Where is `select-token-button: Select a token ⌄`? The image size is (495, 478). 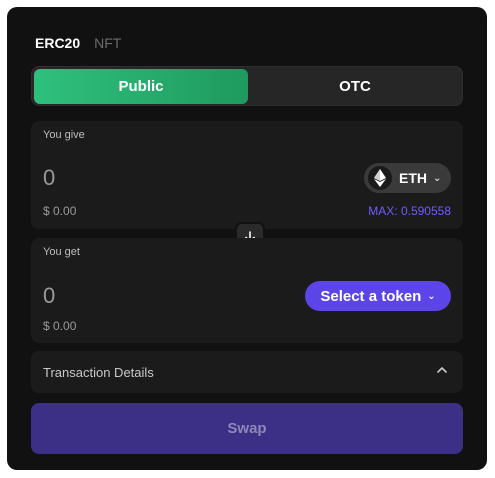
select-token-button: Select a token ⌄ is located at coordinates (378, 296).